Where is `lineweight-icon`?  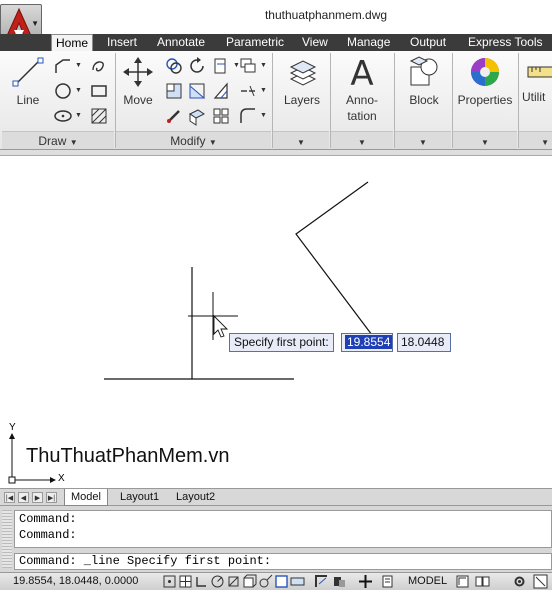 lineweight-icon is located at coordinates (321, 581).